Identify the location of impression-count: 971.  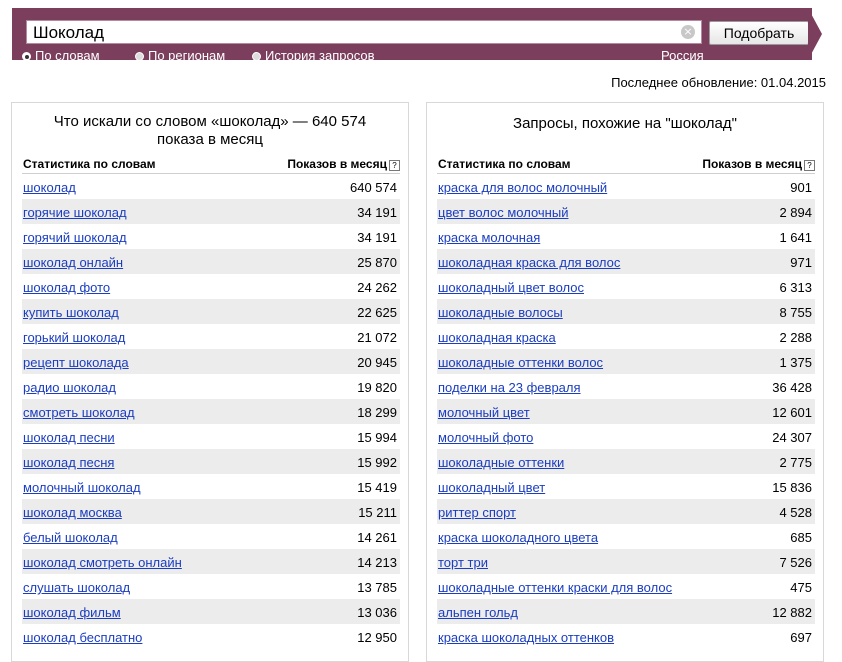
(801, 262).